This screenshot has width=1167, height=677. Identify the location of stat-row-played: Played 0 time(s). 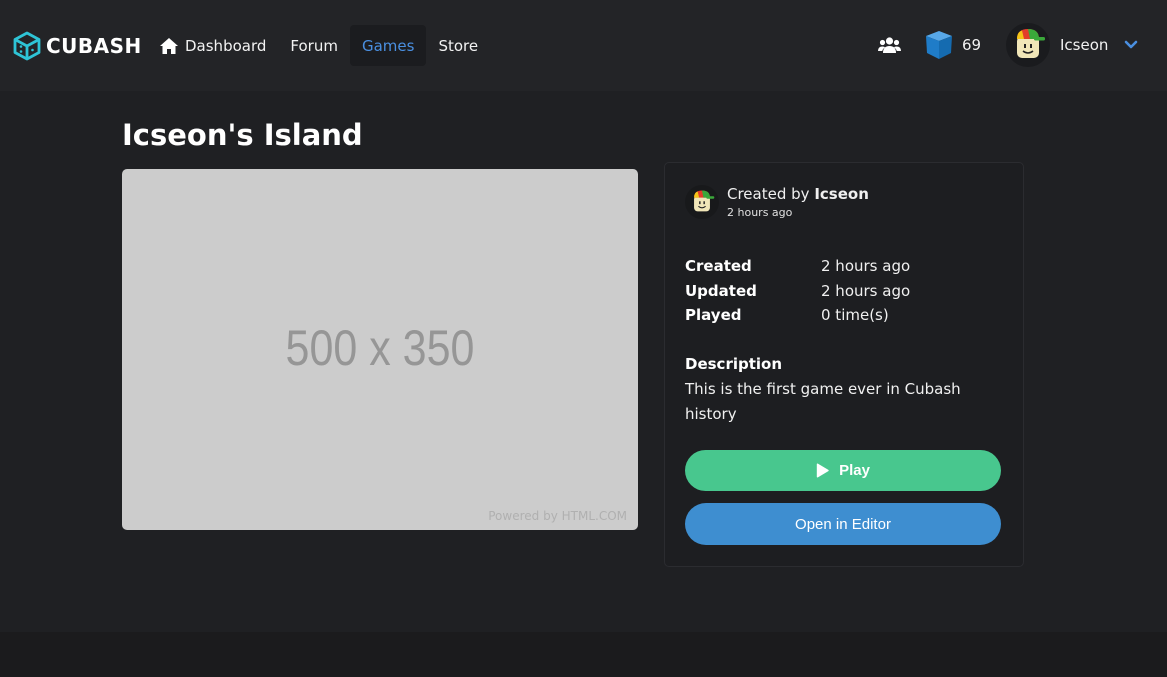
(797, 315).